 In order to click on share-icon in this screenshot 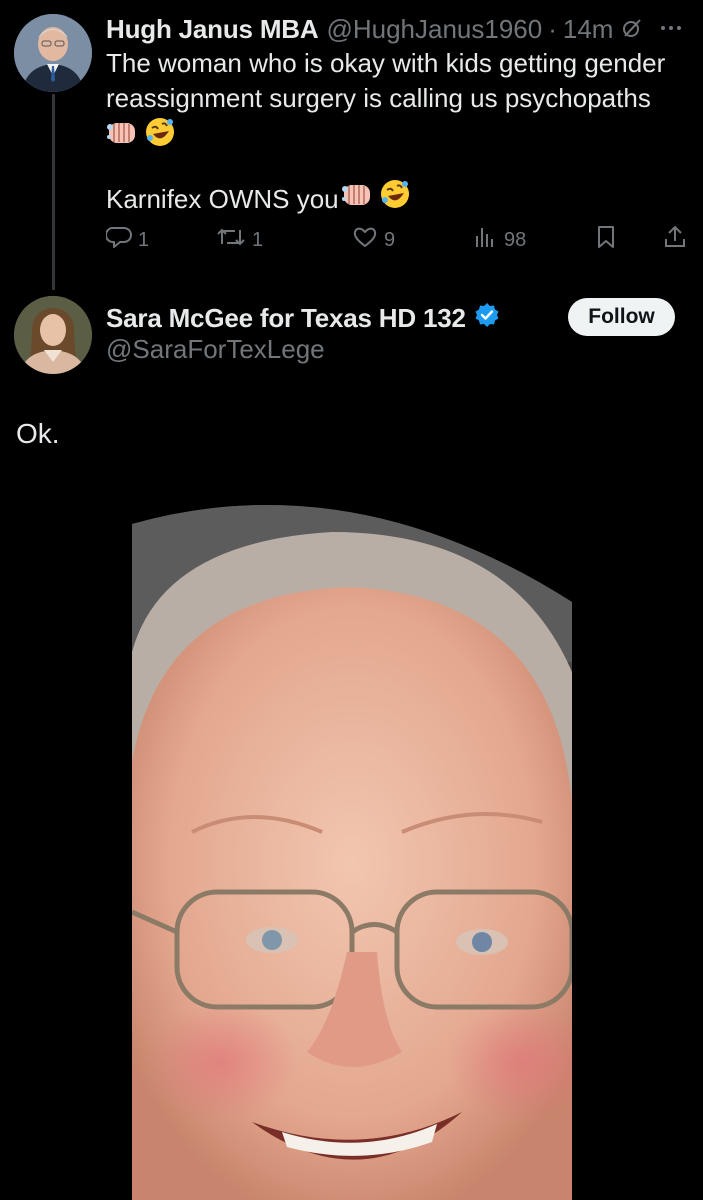, I will do `click(675, 240)`.